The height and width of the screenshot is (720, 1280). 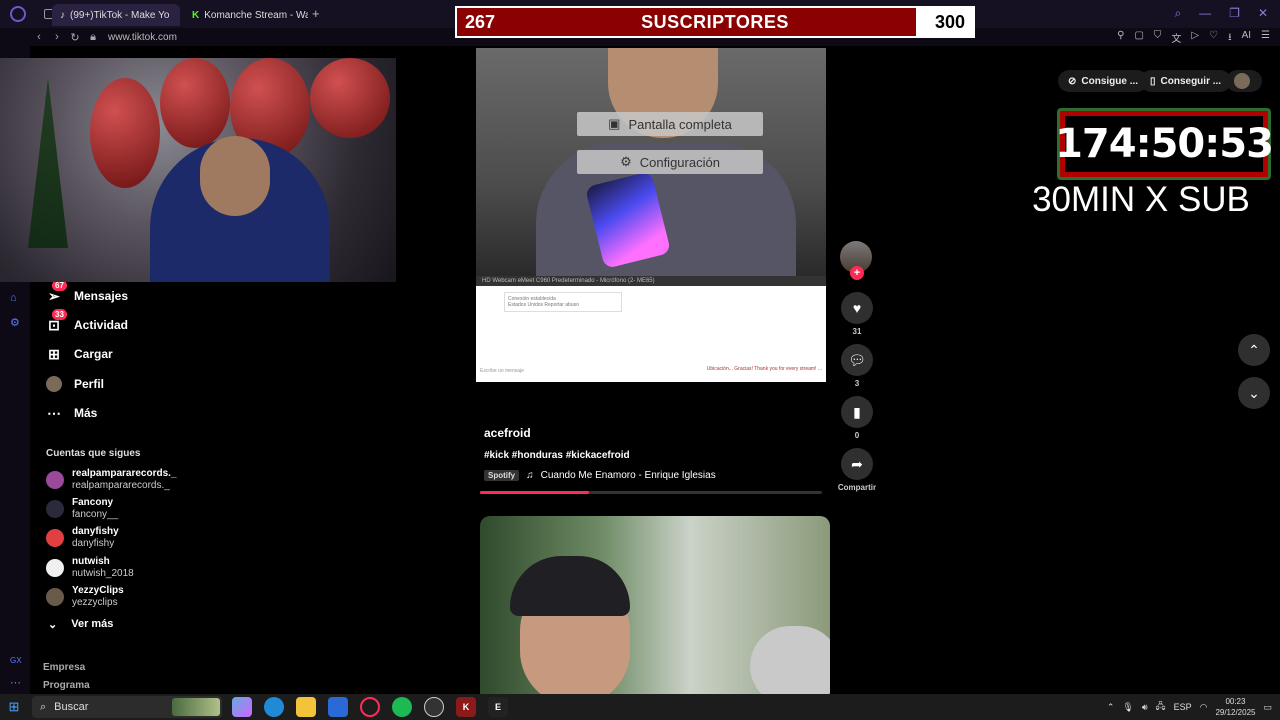 What do you see at coordinates (66, 685) in the screenshot?
I see `footer-link-programa: Programa` at bounding box center [66, 685].